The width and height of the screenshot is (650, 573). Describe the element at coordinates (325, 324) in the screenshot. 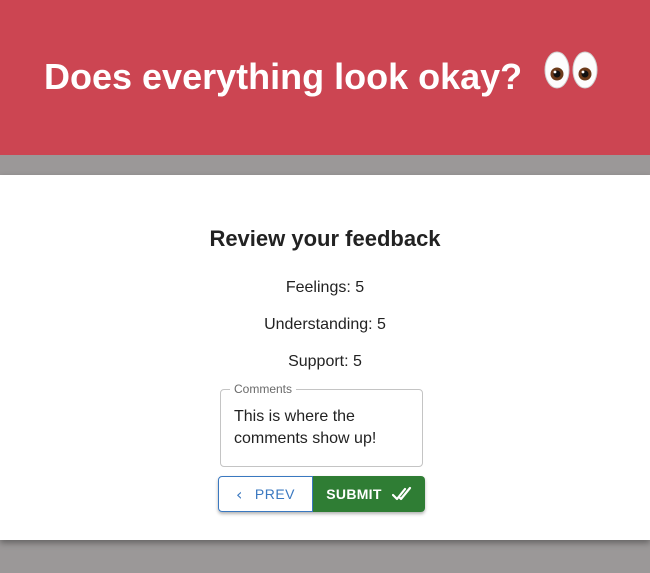

I see `understanding-value: Understanding: 5` at that location.